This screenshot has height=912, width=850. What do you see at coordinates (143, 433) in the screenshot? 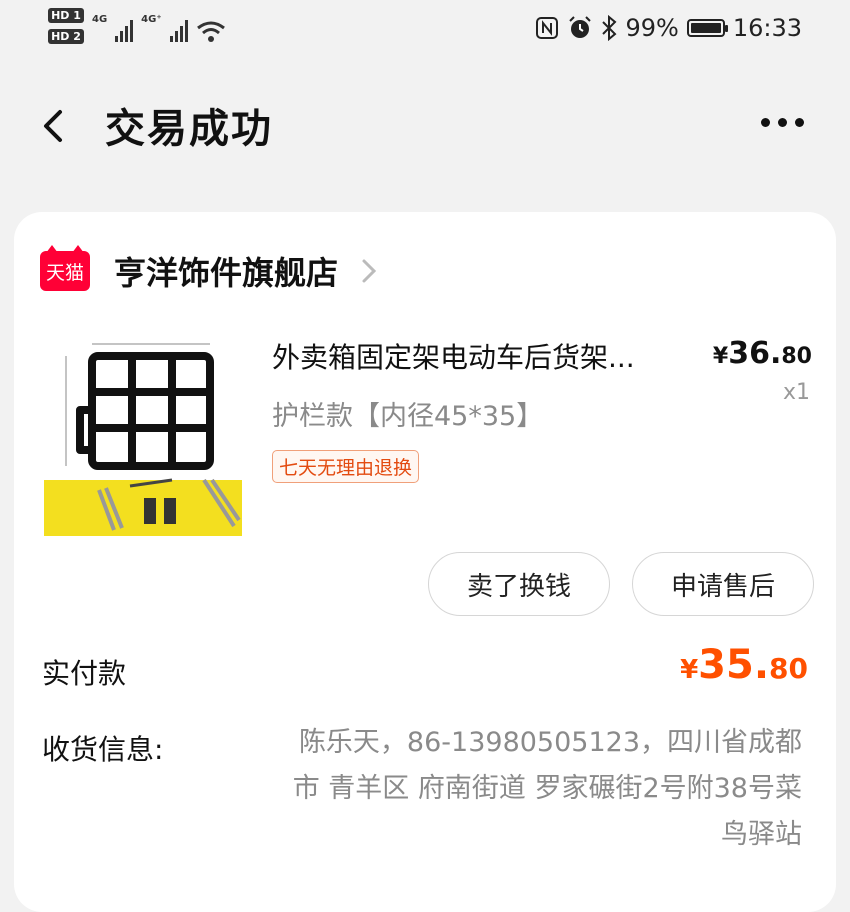
I see `product-thumbnail` at bounding box center [143, 433].